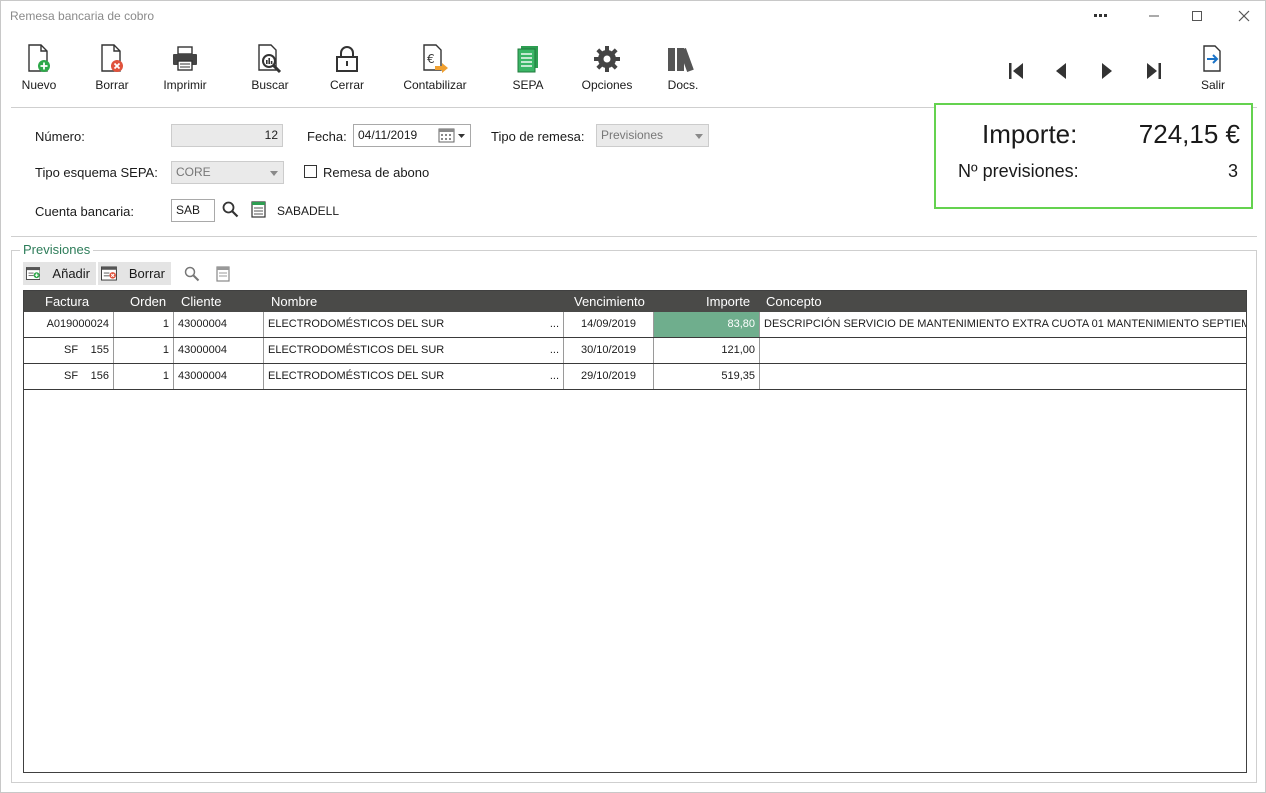 This screenshot has height=793, width=1266. Describe the element at coordinates (71, 273) in the screenshot. I see `add-prevision-label: Añadir` at that location.